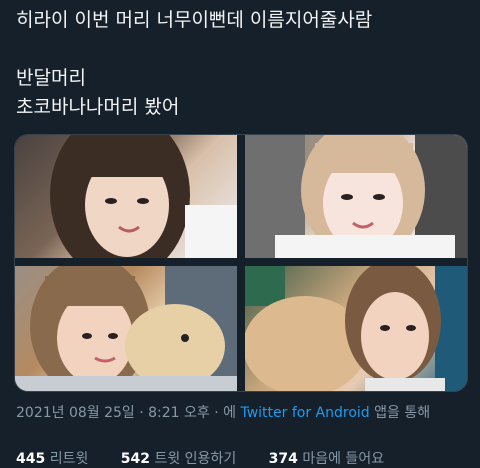 Image resolution: width=480 pixels, height=468 pixels. I want to click on retweets-label: 리트윗, so click(69, 459).